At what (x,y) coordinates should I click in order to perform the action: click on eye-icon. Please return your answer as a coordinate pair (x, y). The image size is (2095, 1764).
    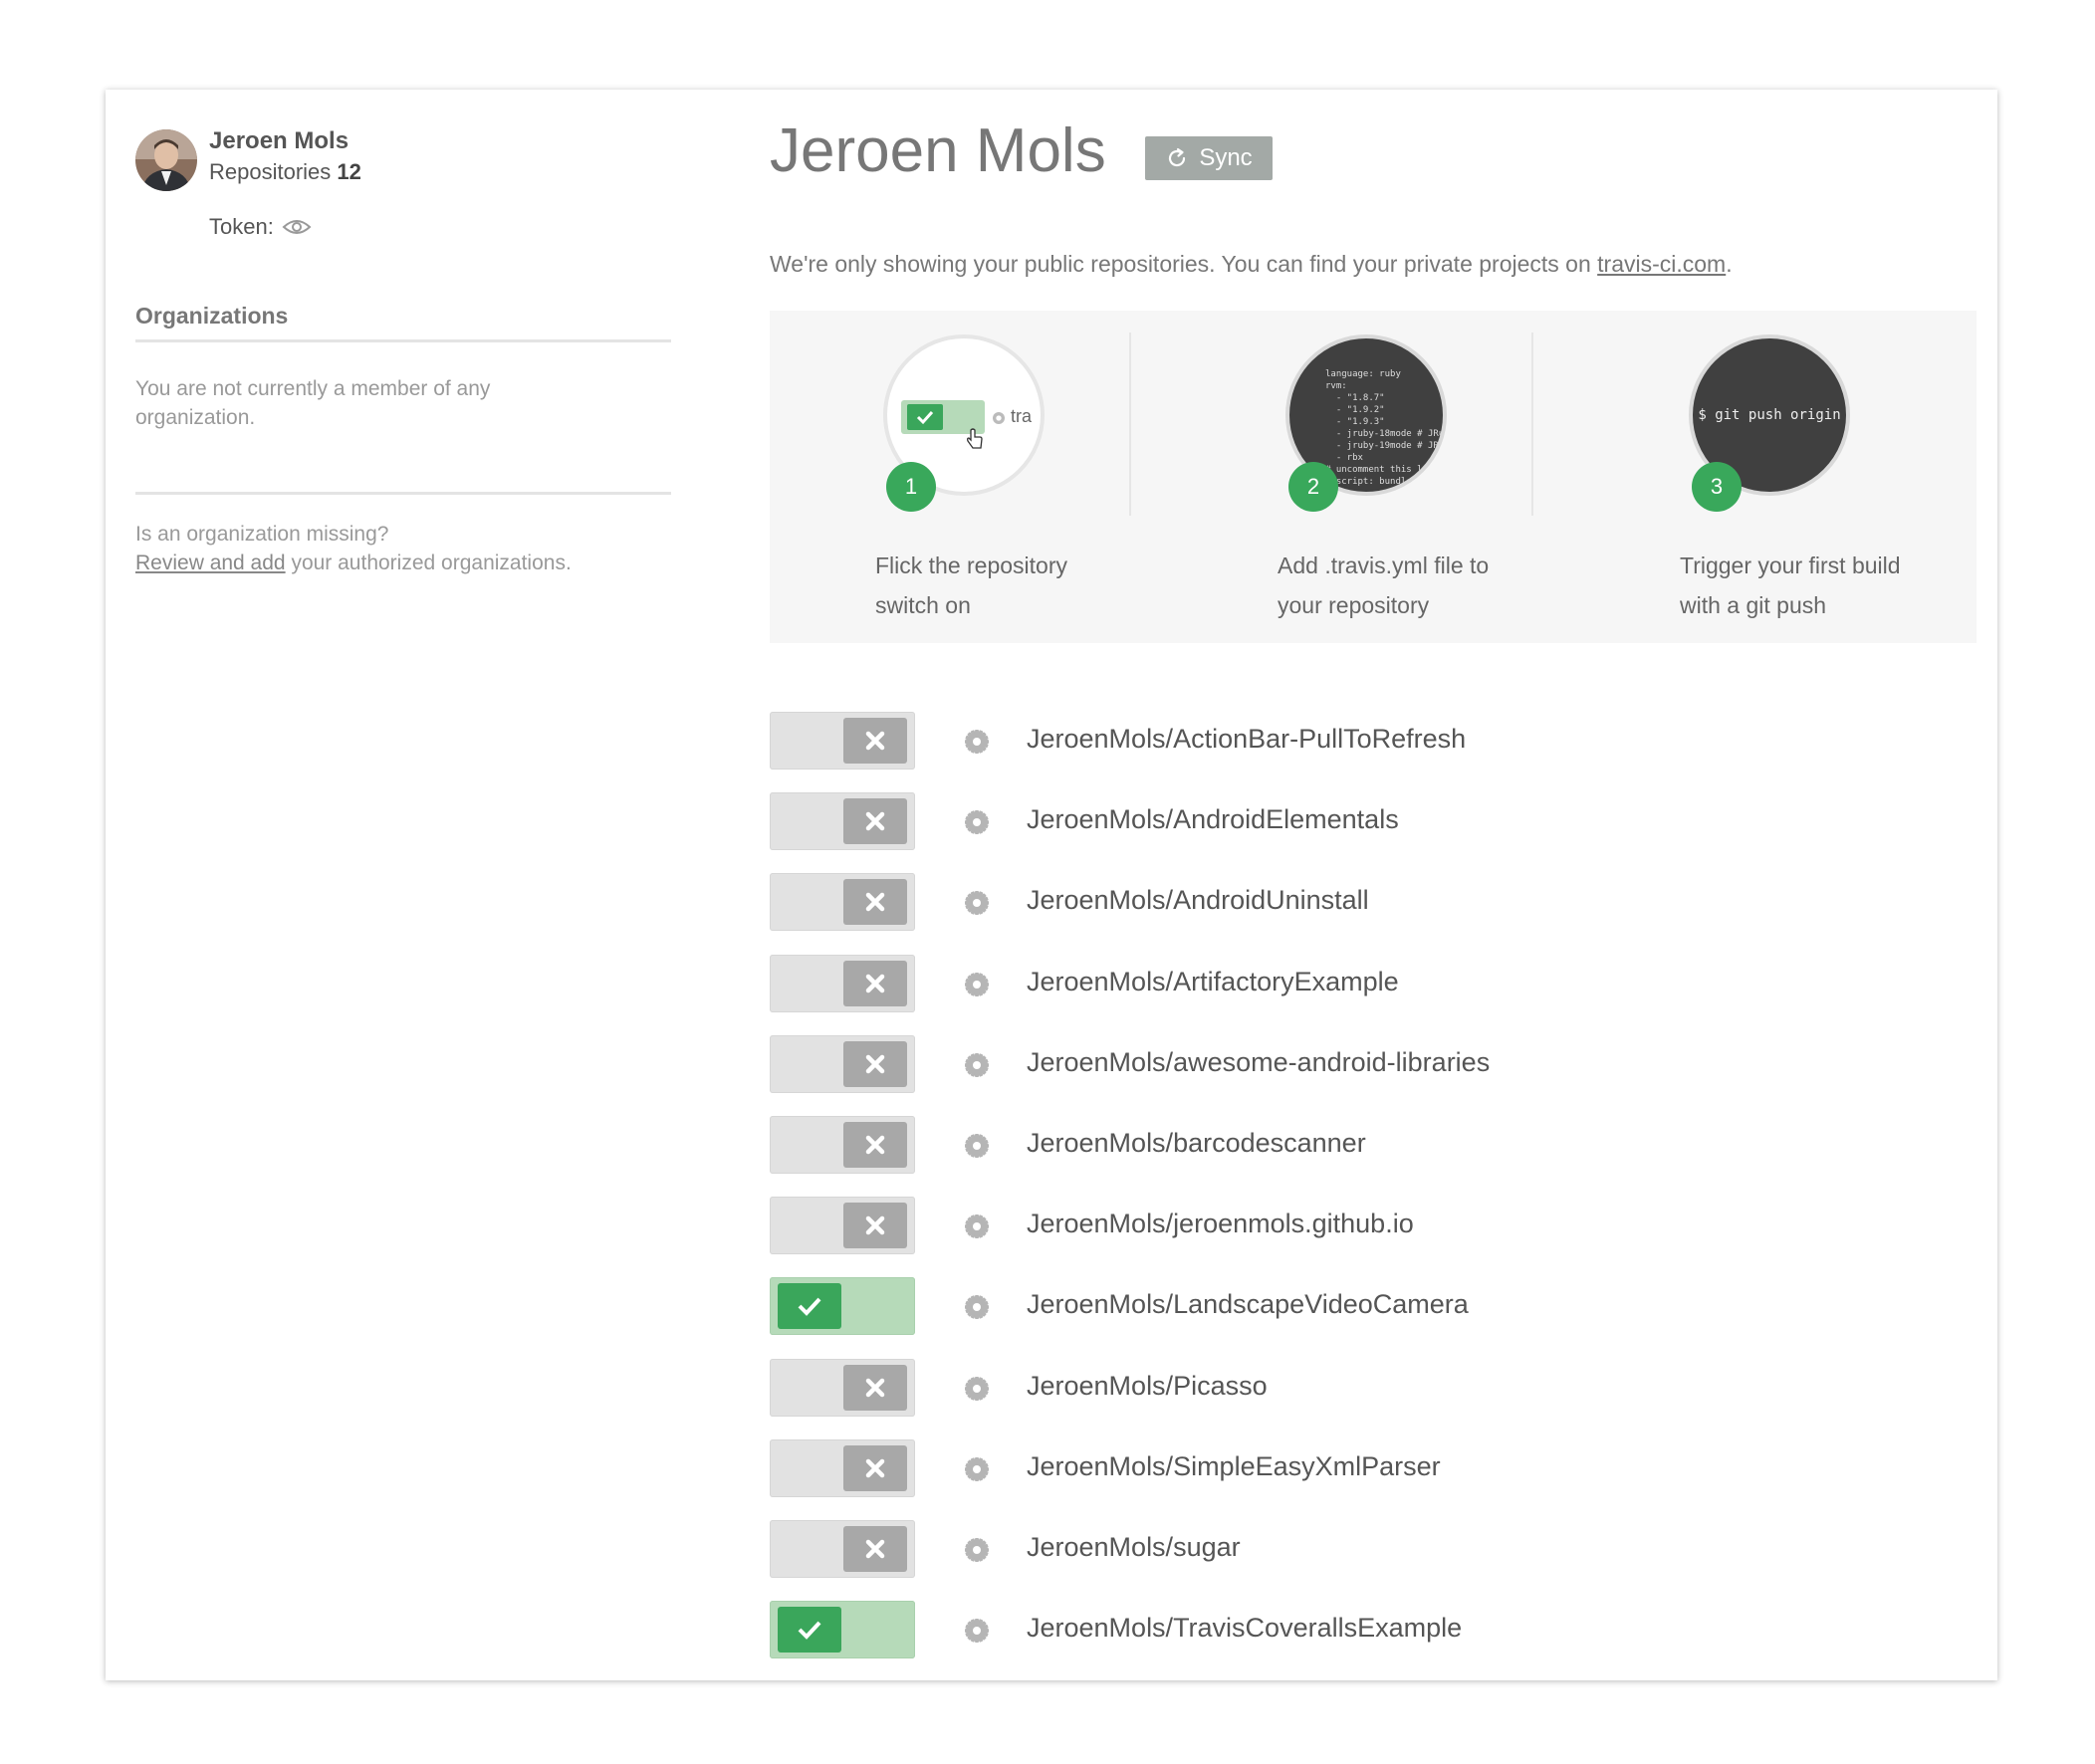
    Looking at the image, I should click on (297, 227).